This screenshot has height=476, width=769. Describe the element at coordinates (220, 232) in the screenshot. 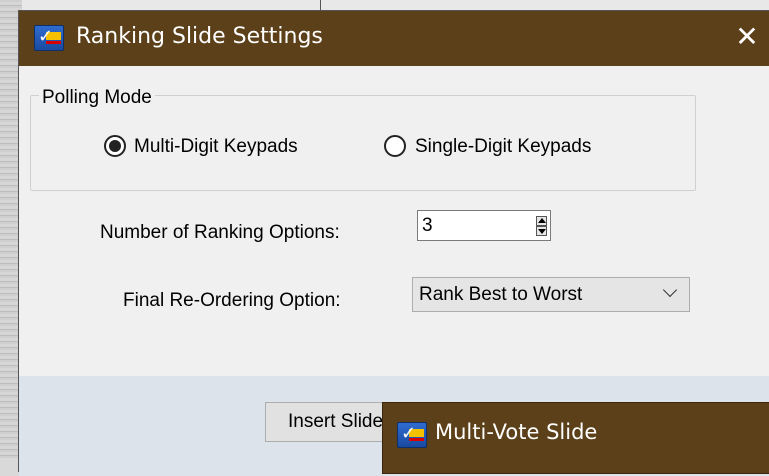

I see `ranking-options-label: Number of Ranking Options:` at that location.